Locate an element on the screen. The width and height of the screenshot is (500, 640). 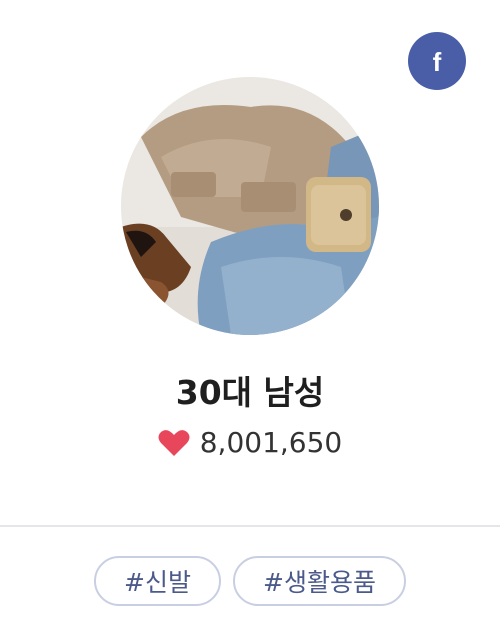
likes-row: 8,001,650 is located at coordinates (250, 442).